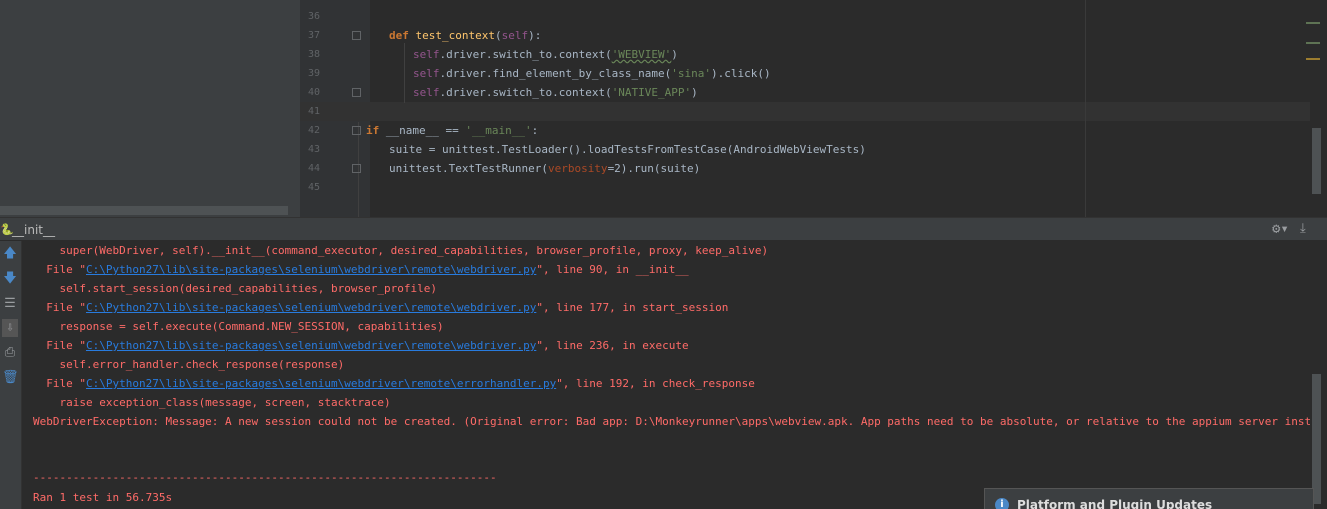 The height and width of the screenshot is (509, 1327). Describe the element at coordinates (7, 229) in the screenshot. I see `python-icon: 🐍` at that location.